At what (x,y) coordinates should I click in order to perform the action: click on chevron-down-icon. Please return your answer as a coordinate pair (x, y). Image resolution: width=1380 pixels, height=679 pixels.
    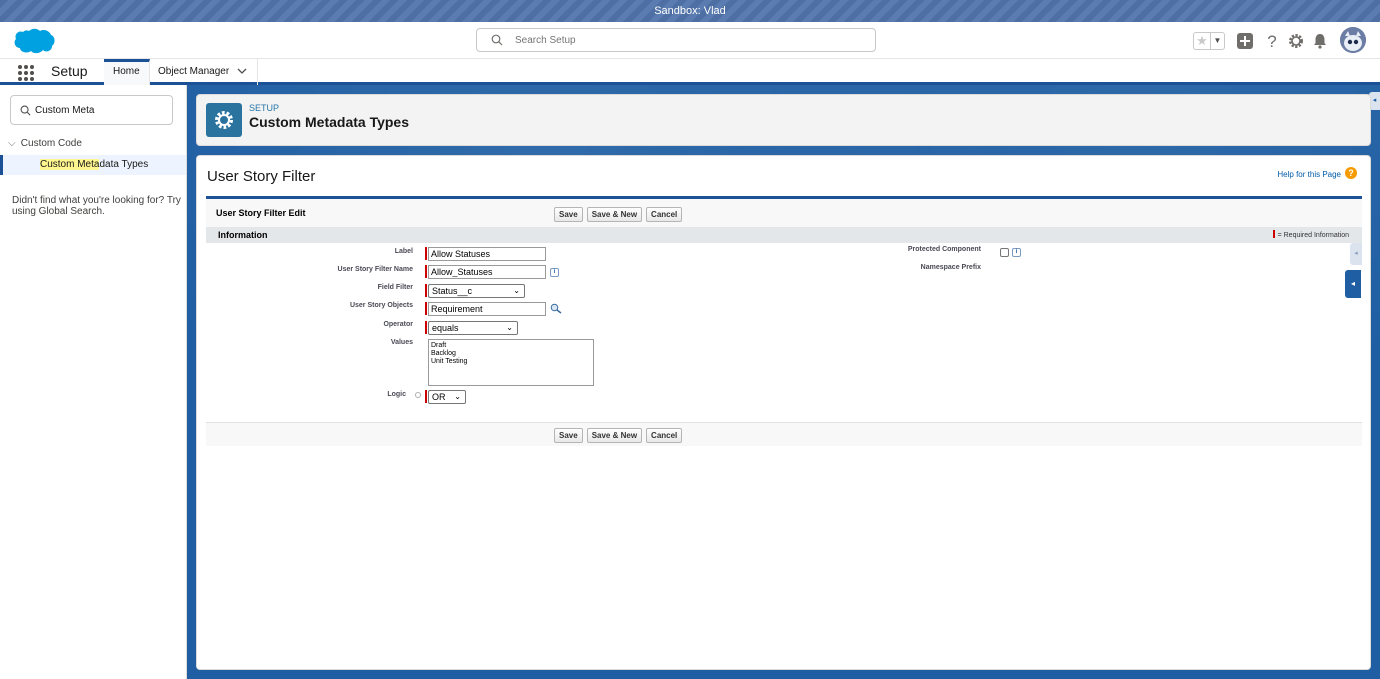
    Looking at the image, I should click on (242, 71).